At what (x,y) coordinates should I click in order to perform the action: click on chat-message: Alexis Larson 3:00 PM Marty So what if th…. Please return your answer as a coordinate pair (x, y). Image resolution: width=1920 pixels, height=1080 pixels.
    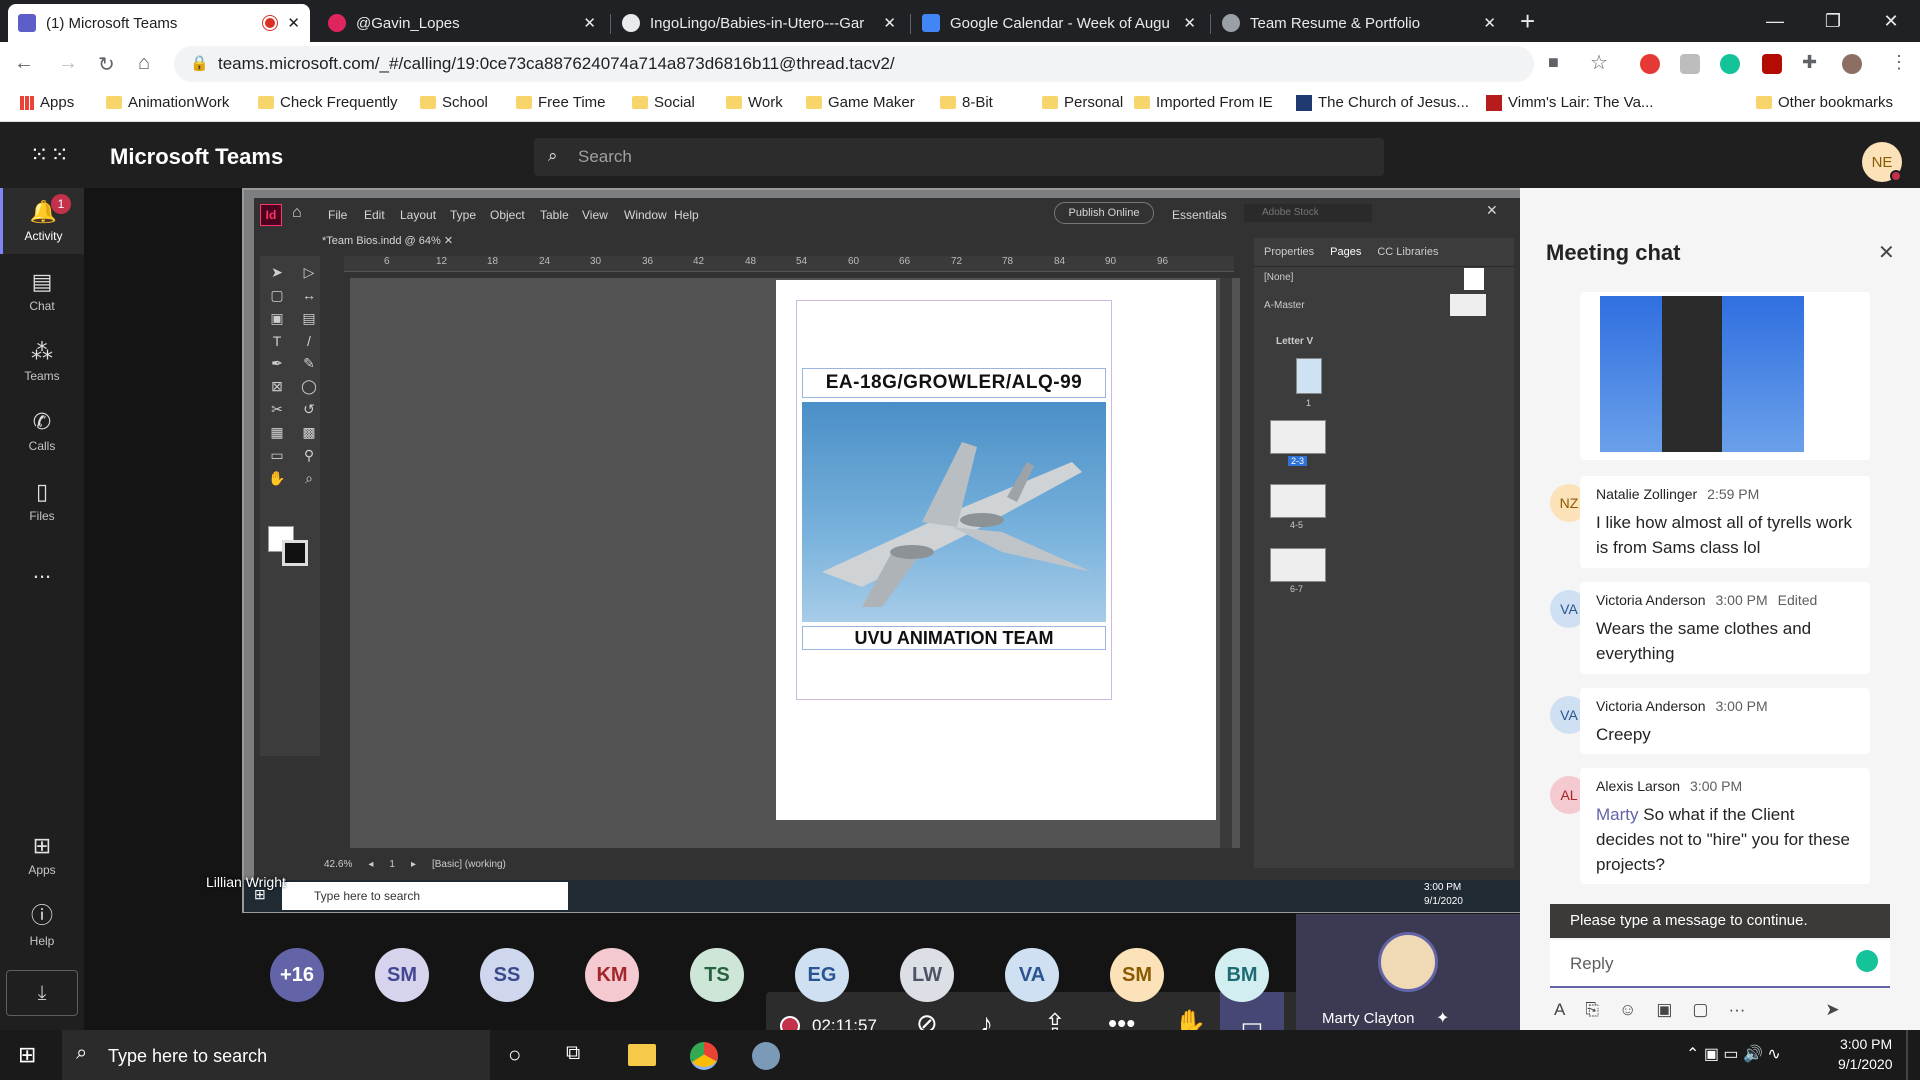
    Looking at the image, I should click on (1725, 826).